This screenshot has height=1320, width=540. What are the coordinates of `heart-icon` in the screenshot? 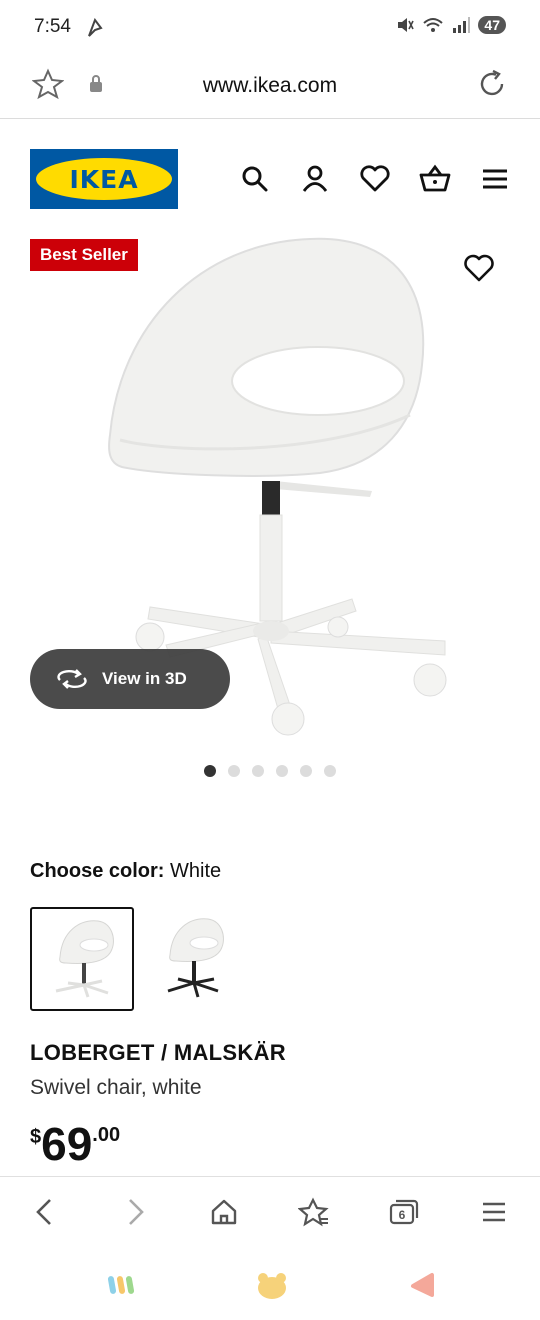 It's located at (375, 179).